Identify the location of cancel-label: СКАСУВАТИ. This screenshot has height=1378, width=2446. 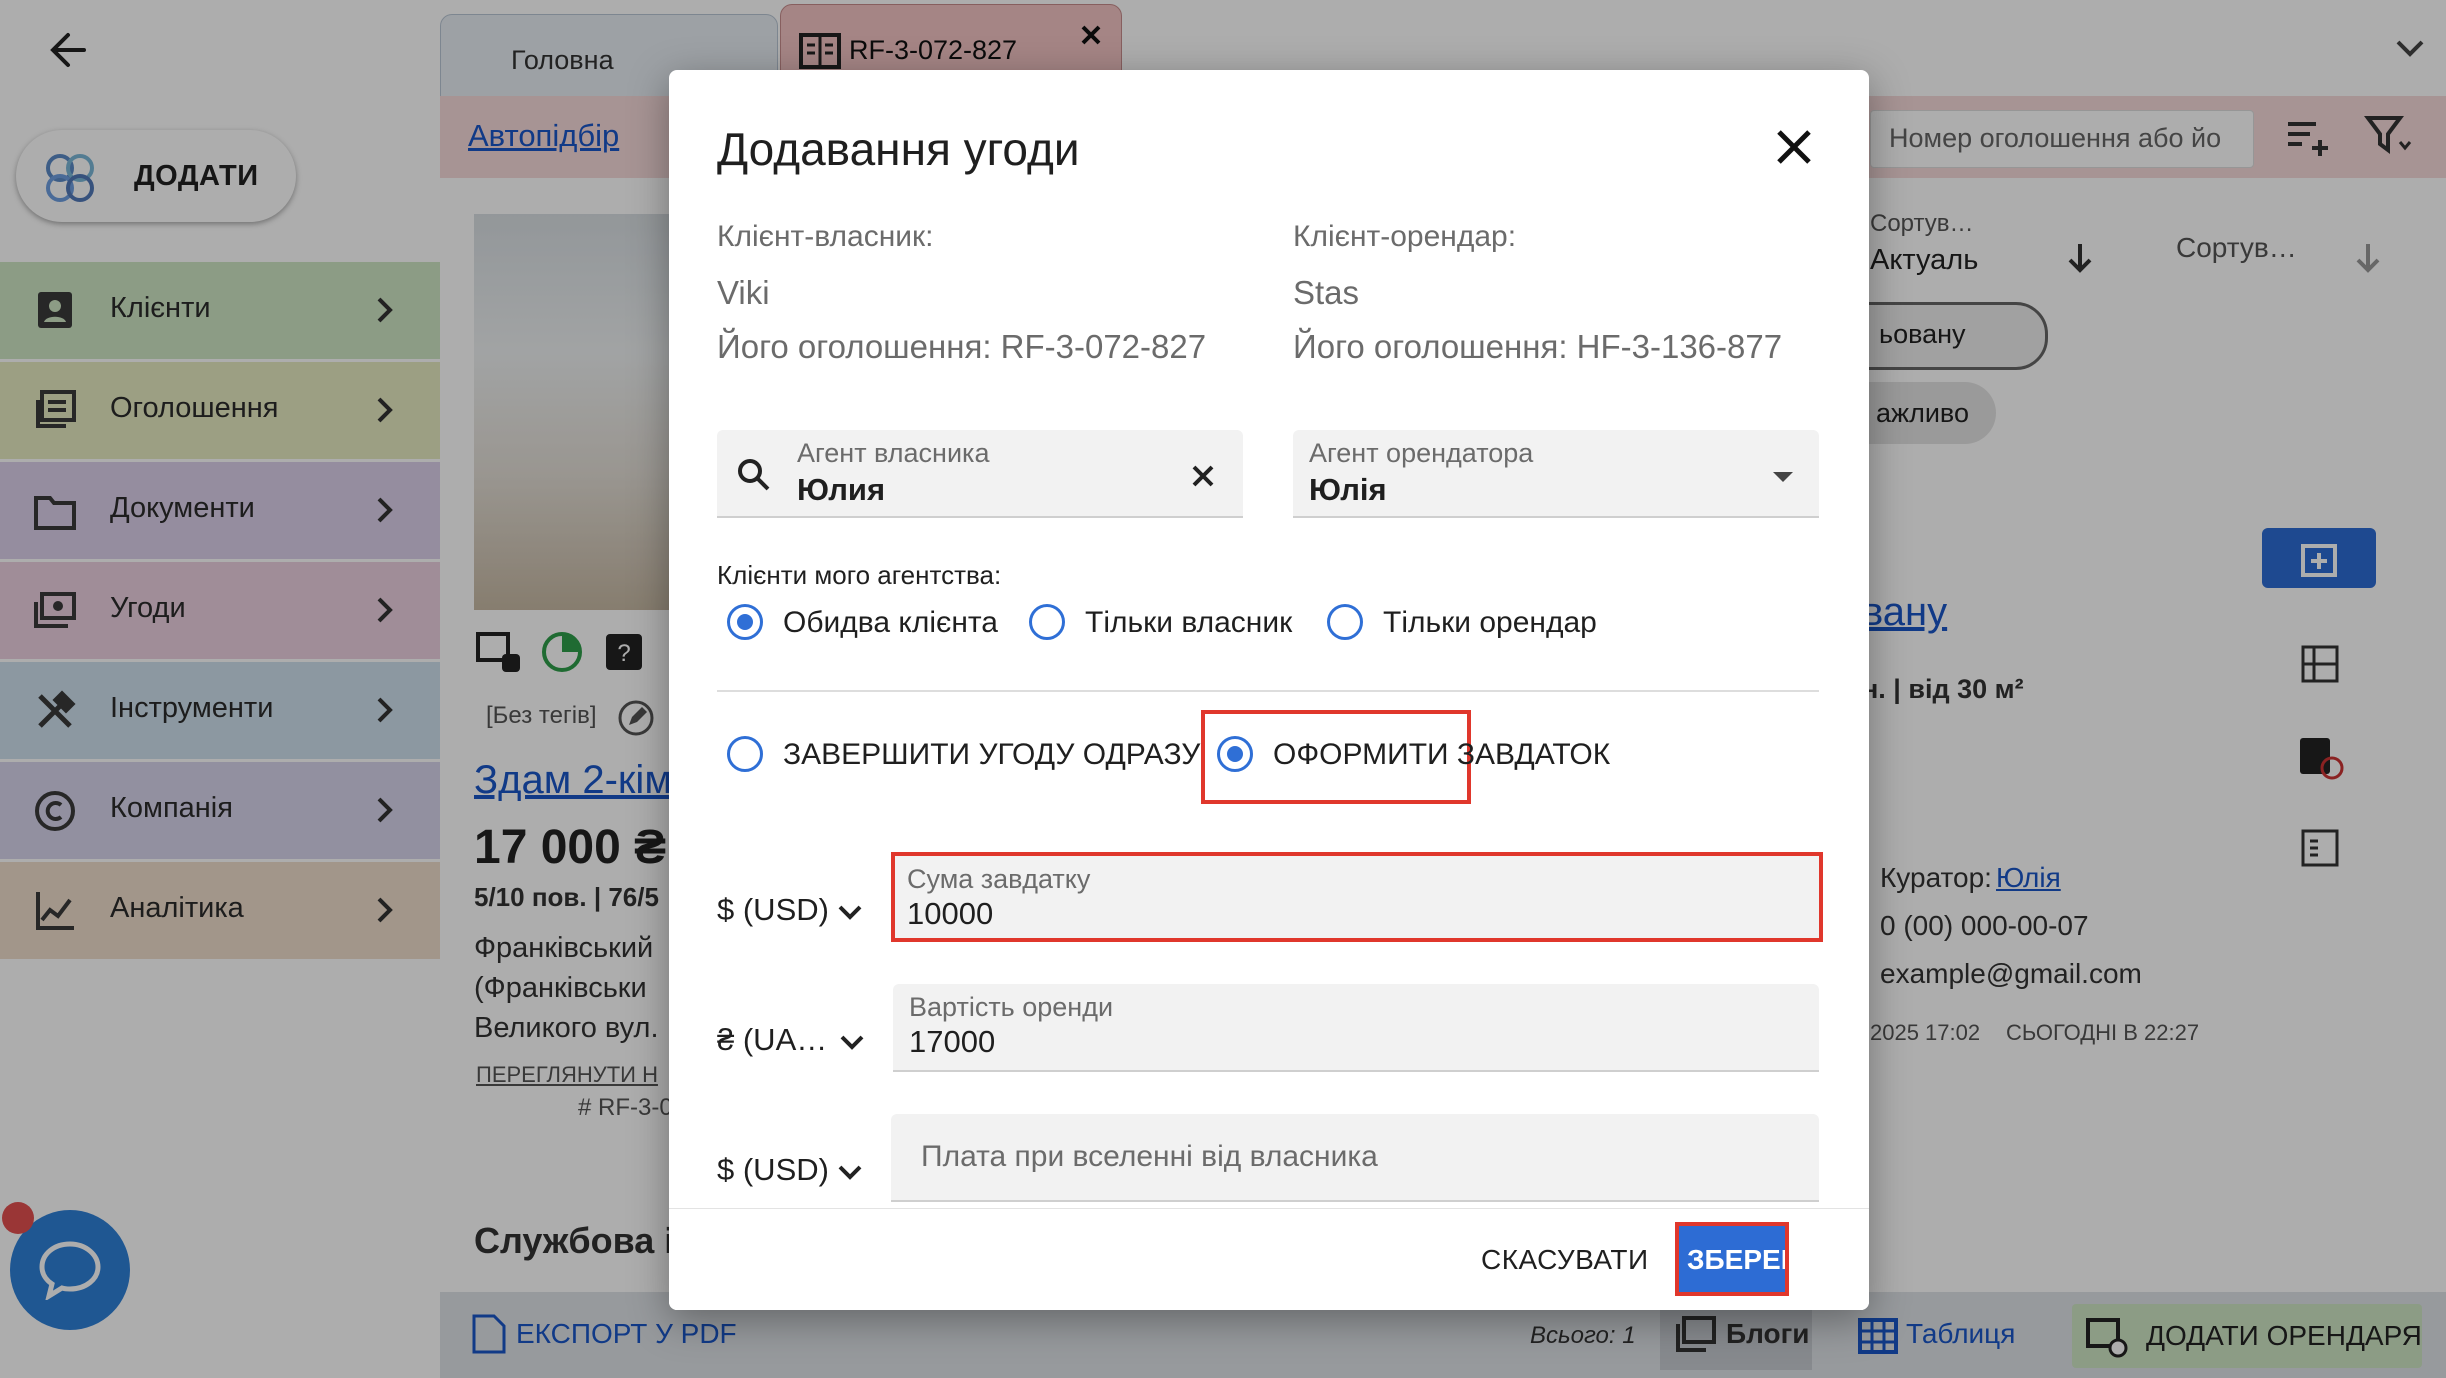
(1565, 1259).